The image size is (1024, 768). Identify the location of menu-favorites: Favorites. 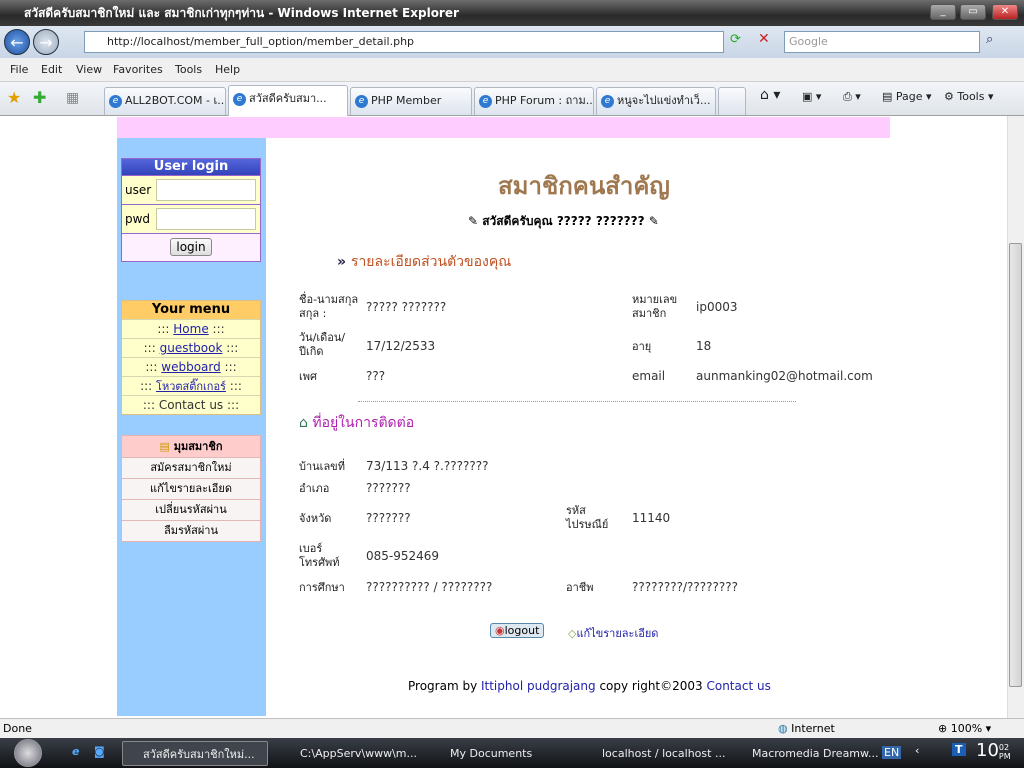
(138, 69).